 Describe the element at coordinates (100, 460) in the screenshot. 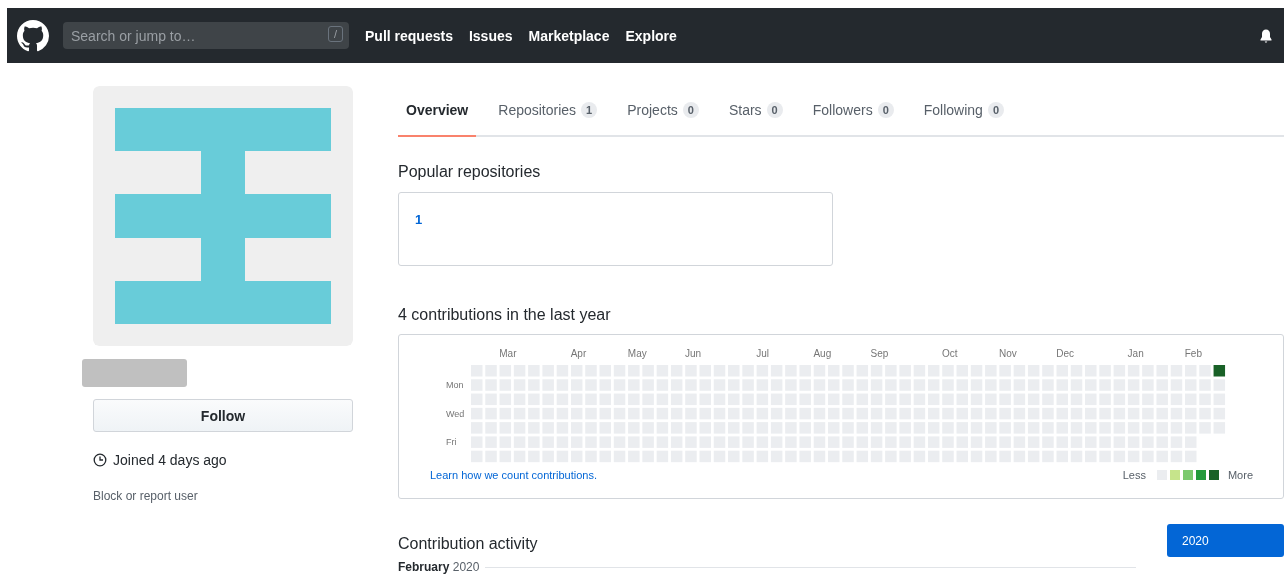

I see `clock-icon` at that location.